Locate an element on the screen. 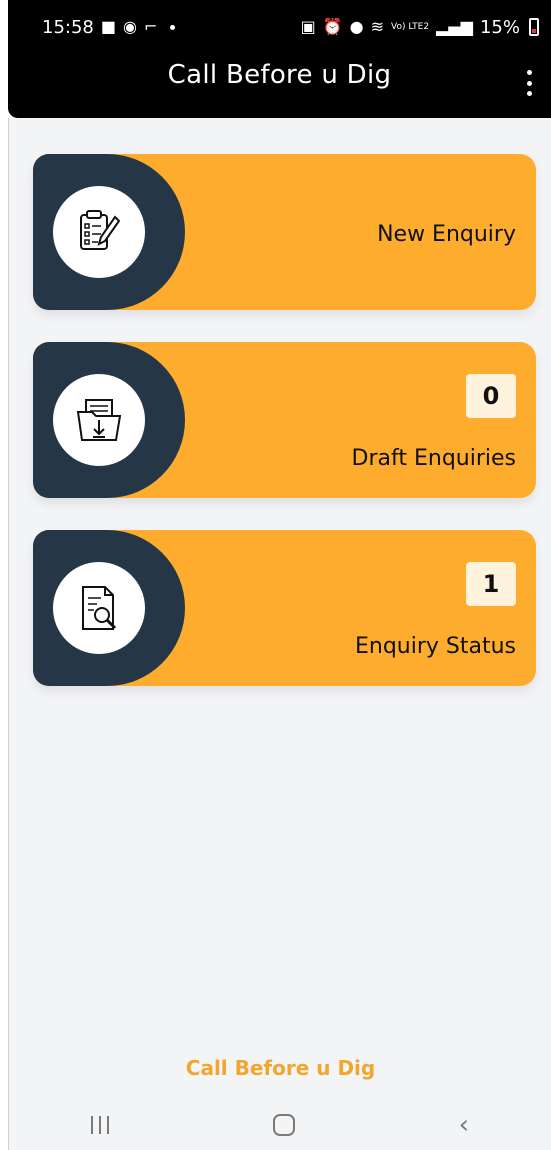  enquiry-status-card: 1 Enquiry Status is located at coordinates (284, 608).